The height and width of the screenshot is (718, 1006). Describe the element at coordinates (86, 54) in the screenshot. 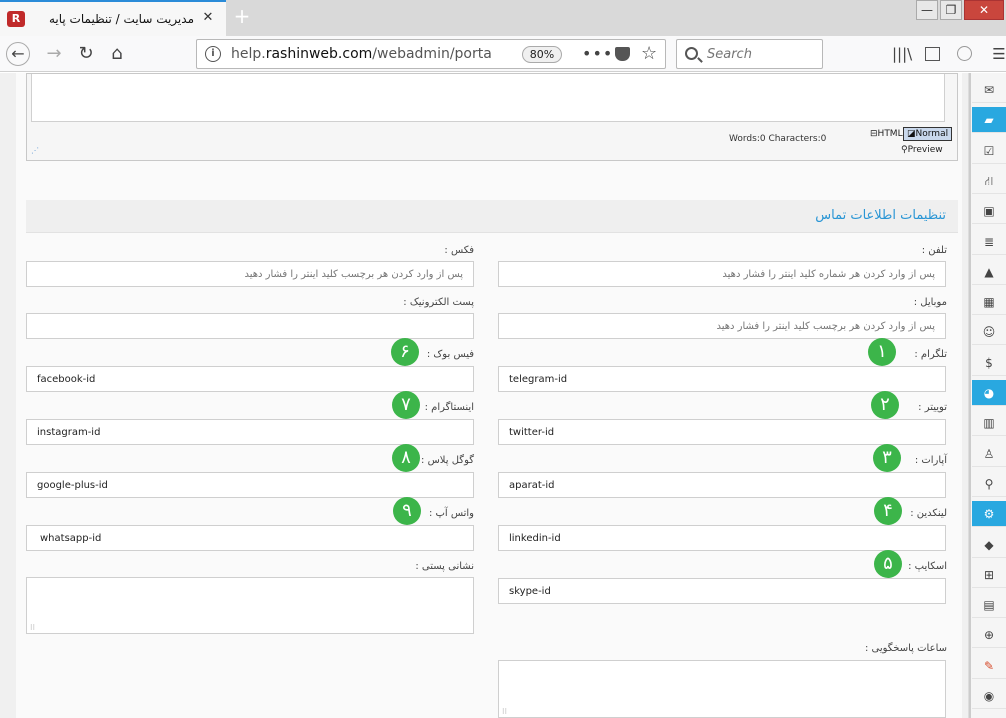

I see `reload-icon: ↻` at that location.